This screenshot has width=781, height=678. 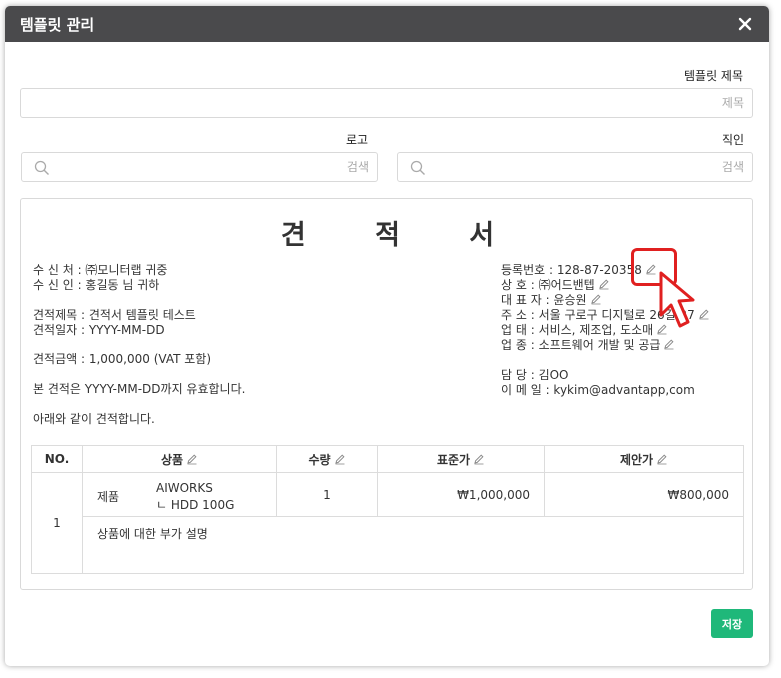 I want to click on modal-header: 템플릿 관리, so click(x=387, y=24).